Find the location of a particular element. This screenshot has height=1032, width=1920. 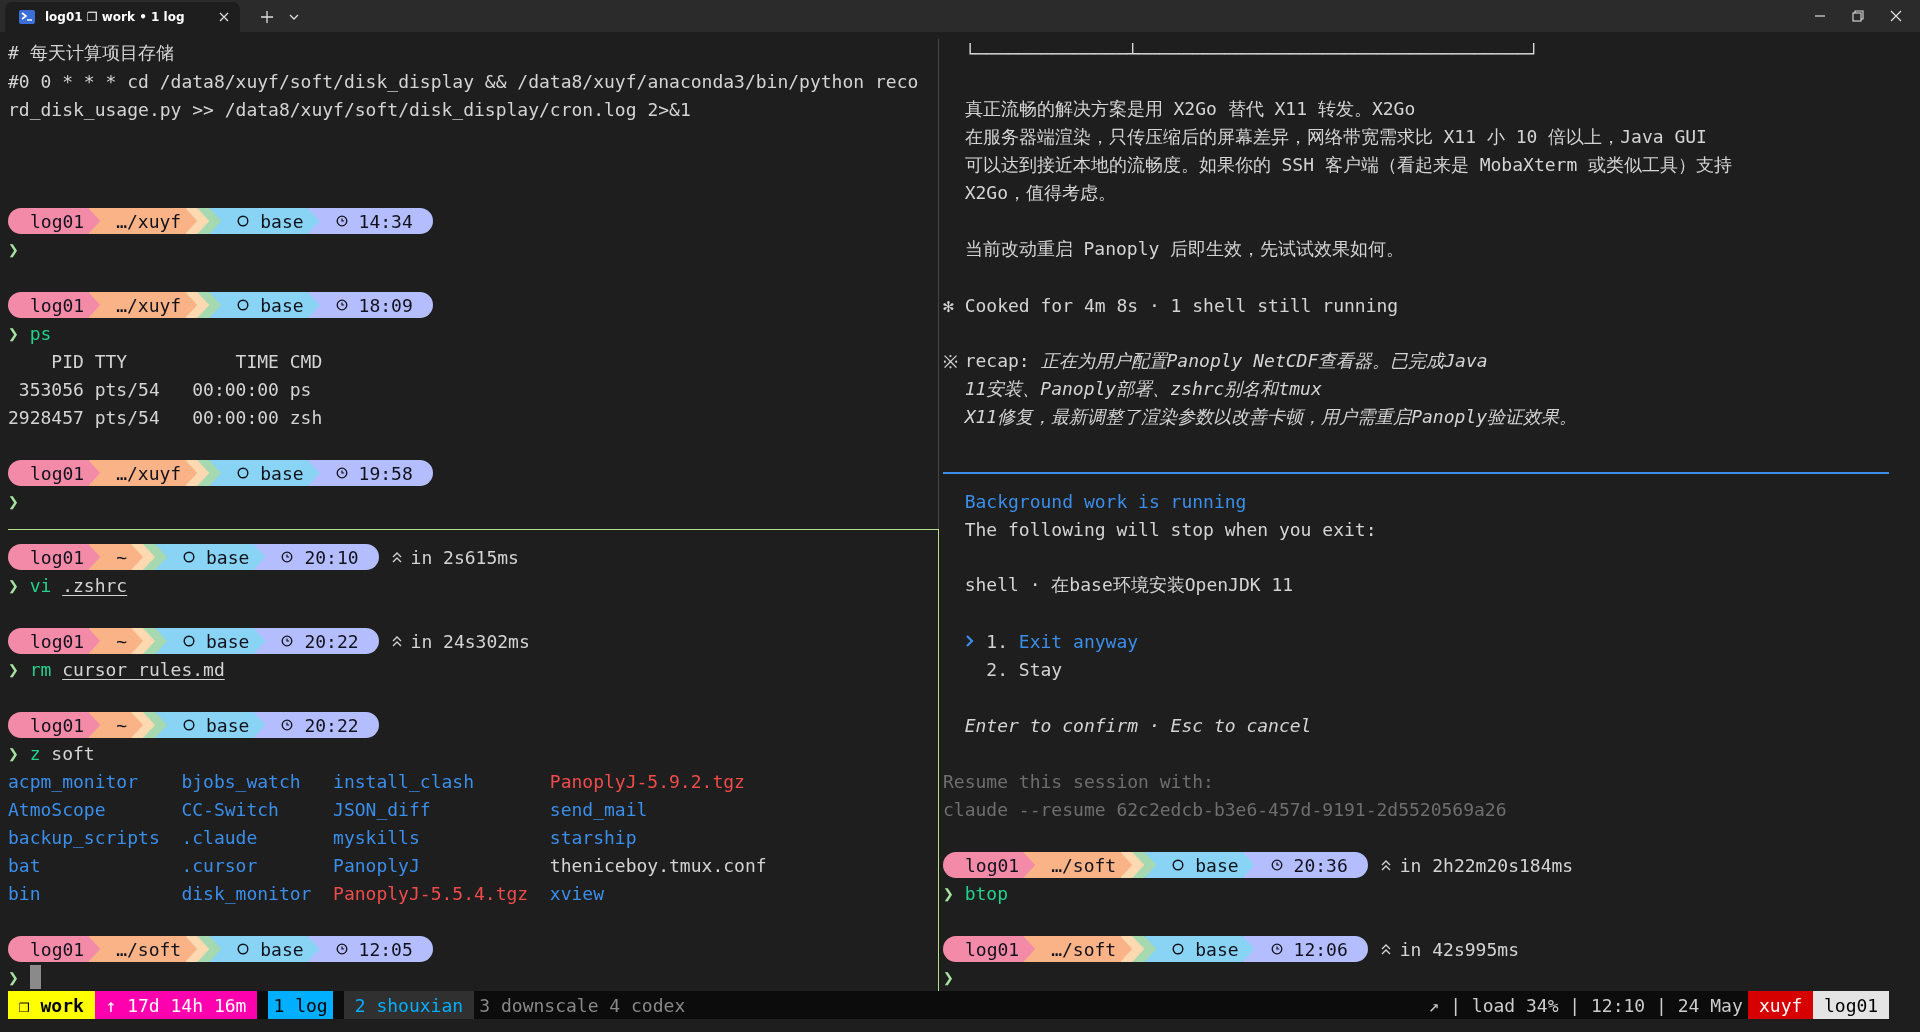

terminal-text: 353056 pts/54 00:00:00 ps is located at coordinates (164, 389).